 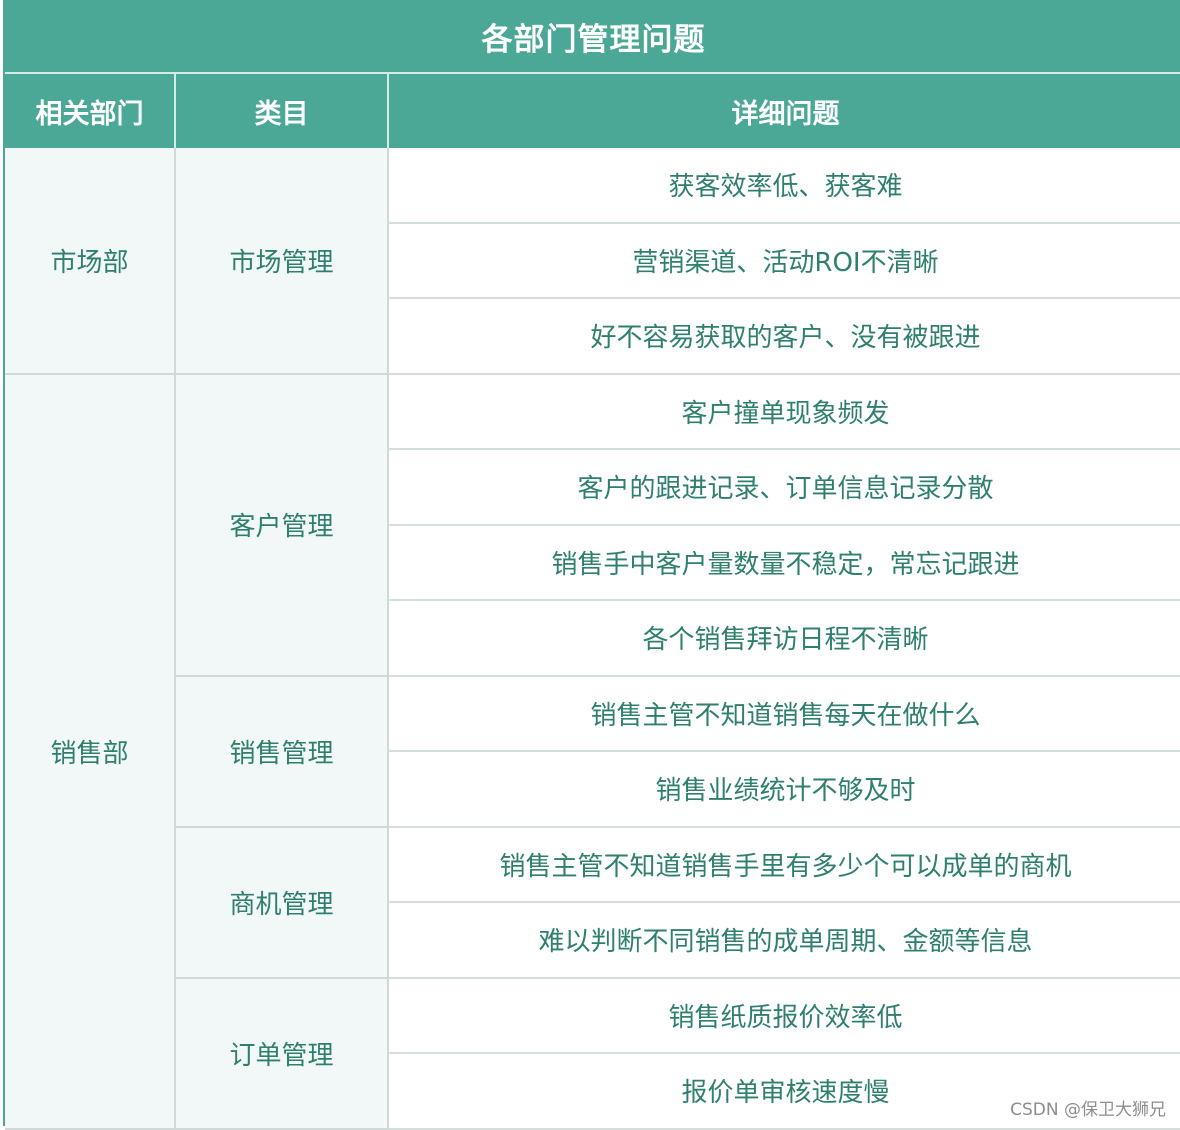 I want to click on header-department: 相关部门, so click(x=90, y=110).